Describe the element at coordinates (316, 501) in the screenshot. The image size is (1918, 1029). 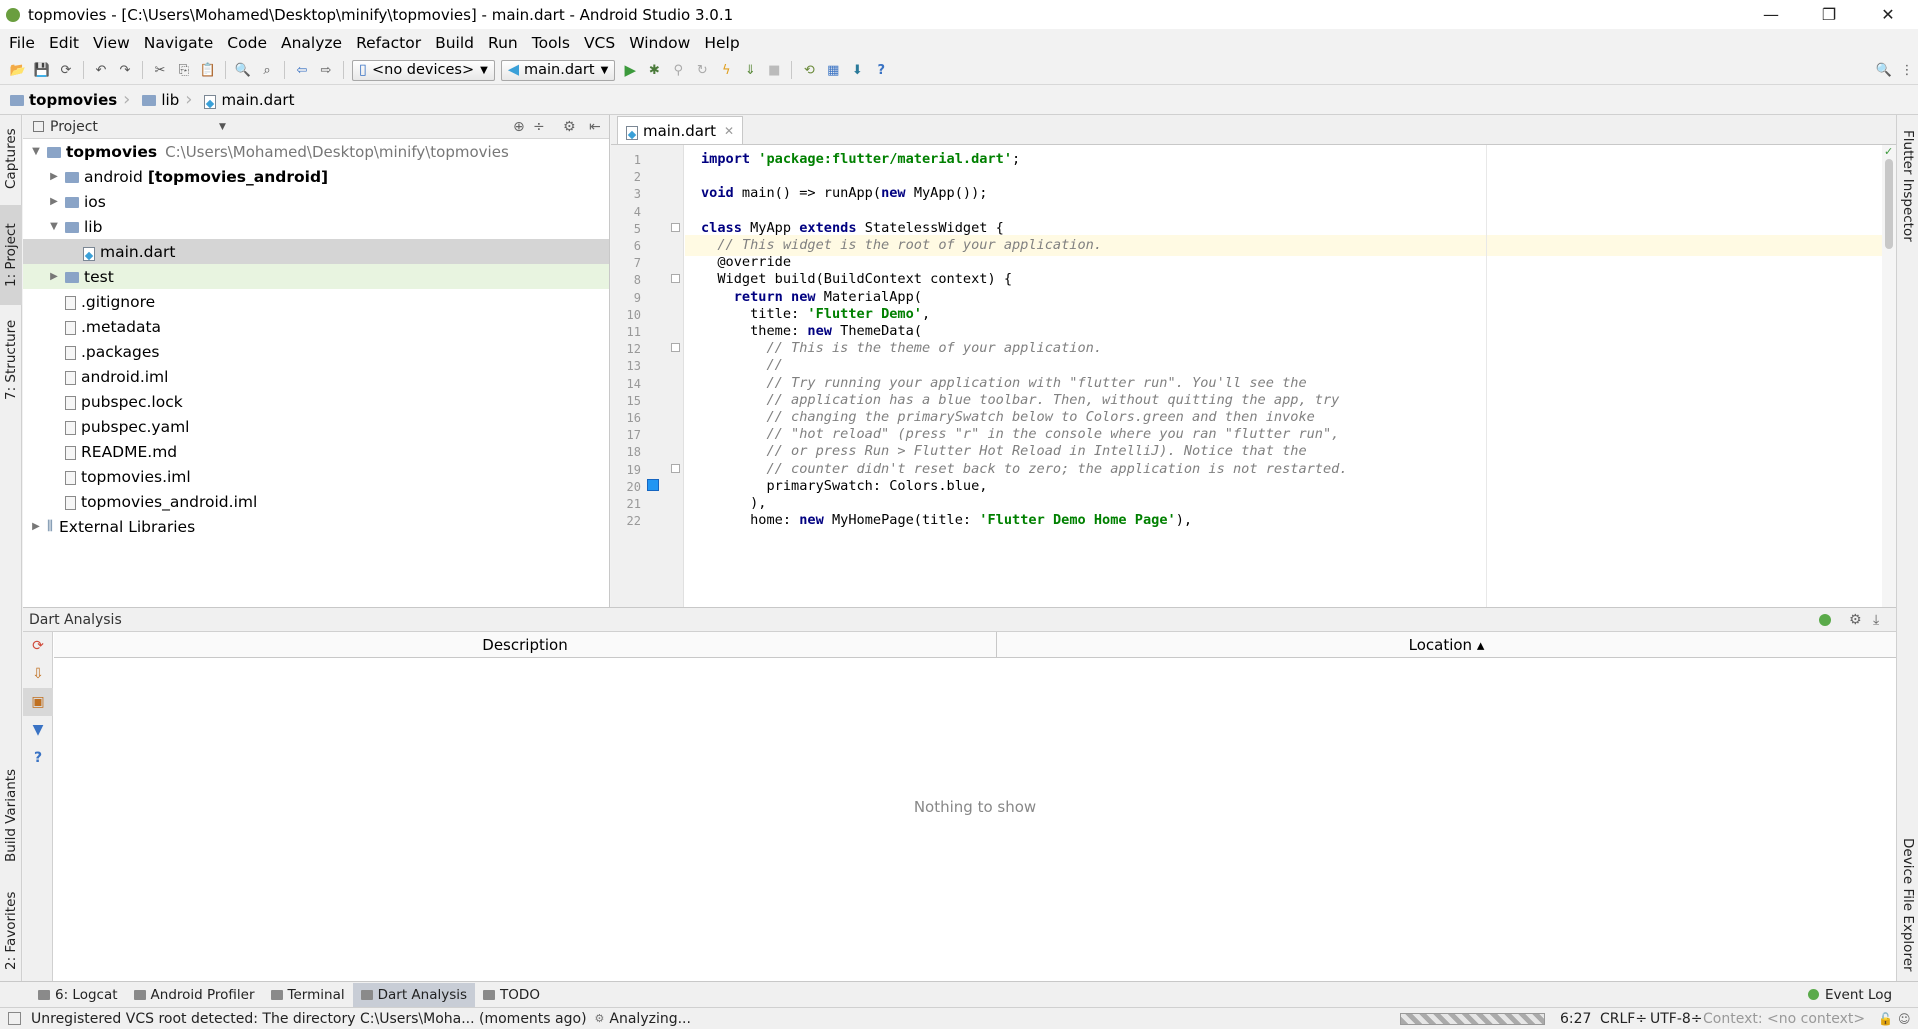
I see `tree-item: topmovies_android.iml` at that location.